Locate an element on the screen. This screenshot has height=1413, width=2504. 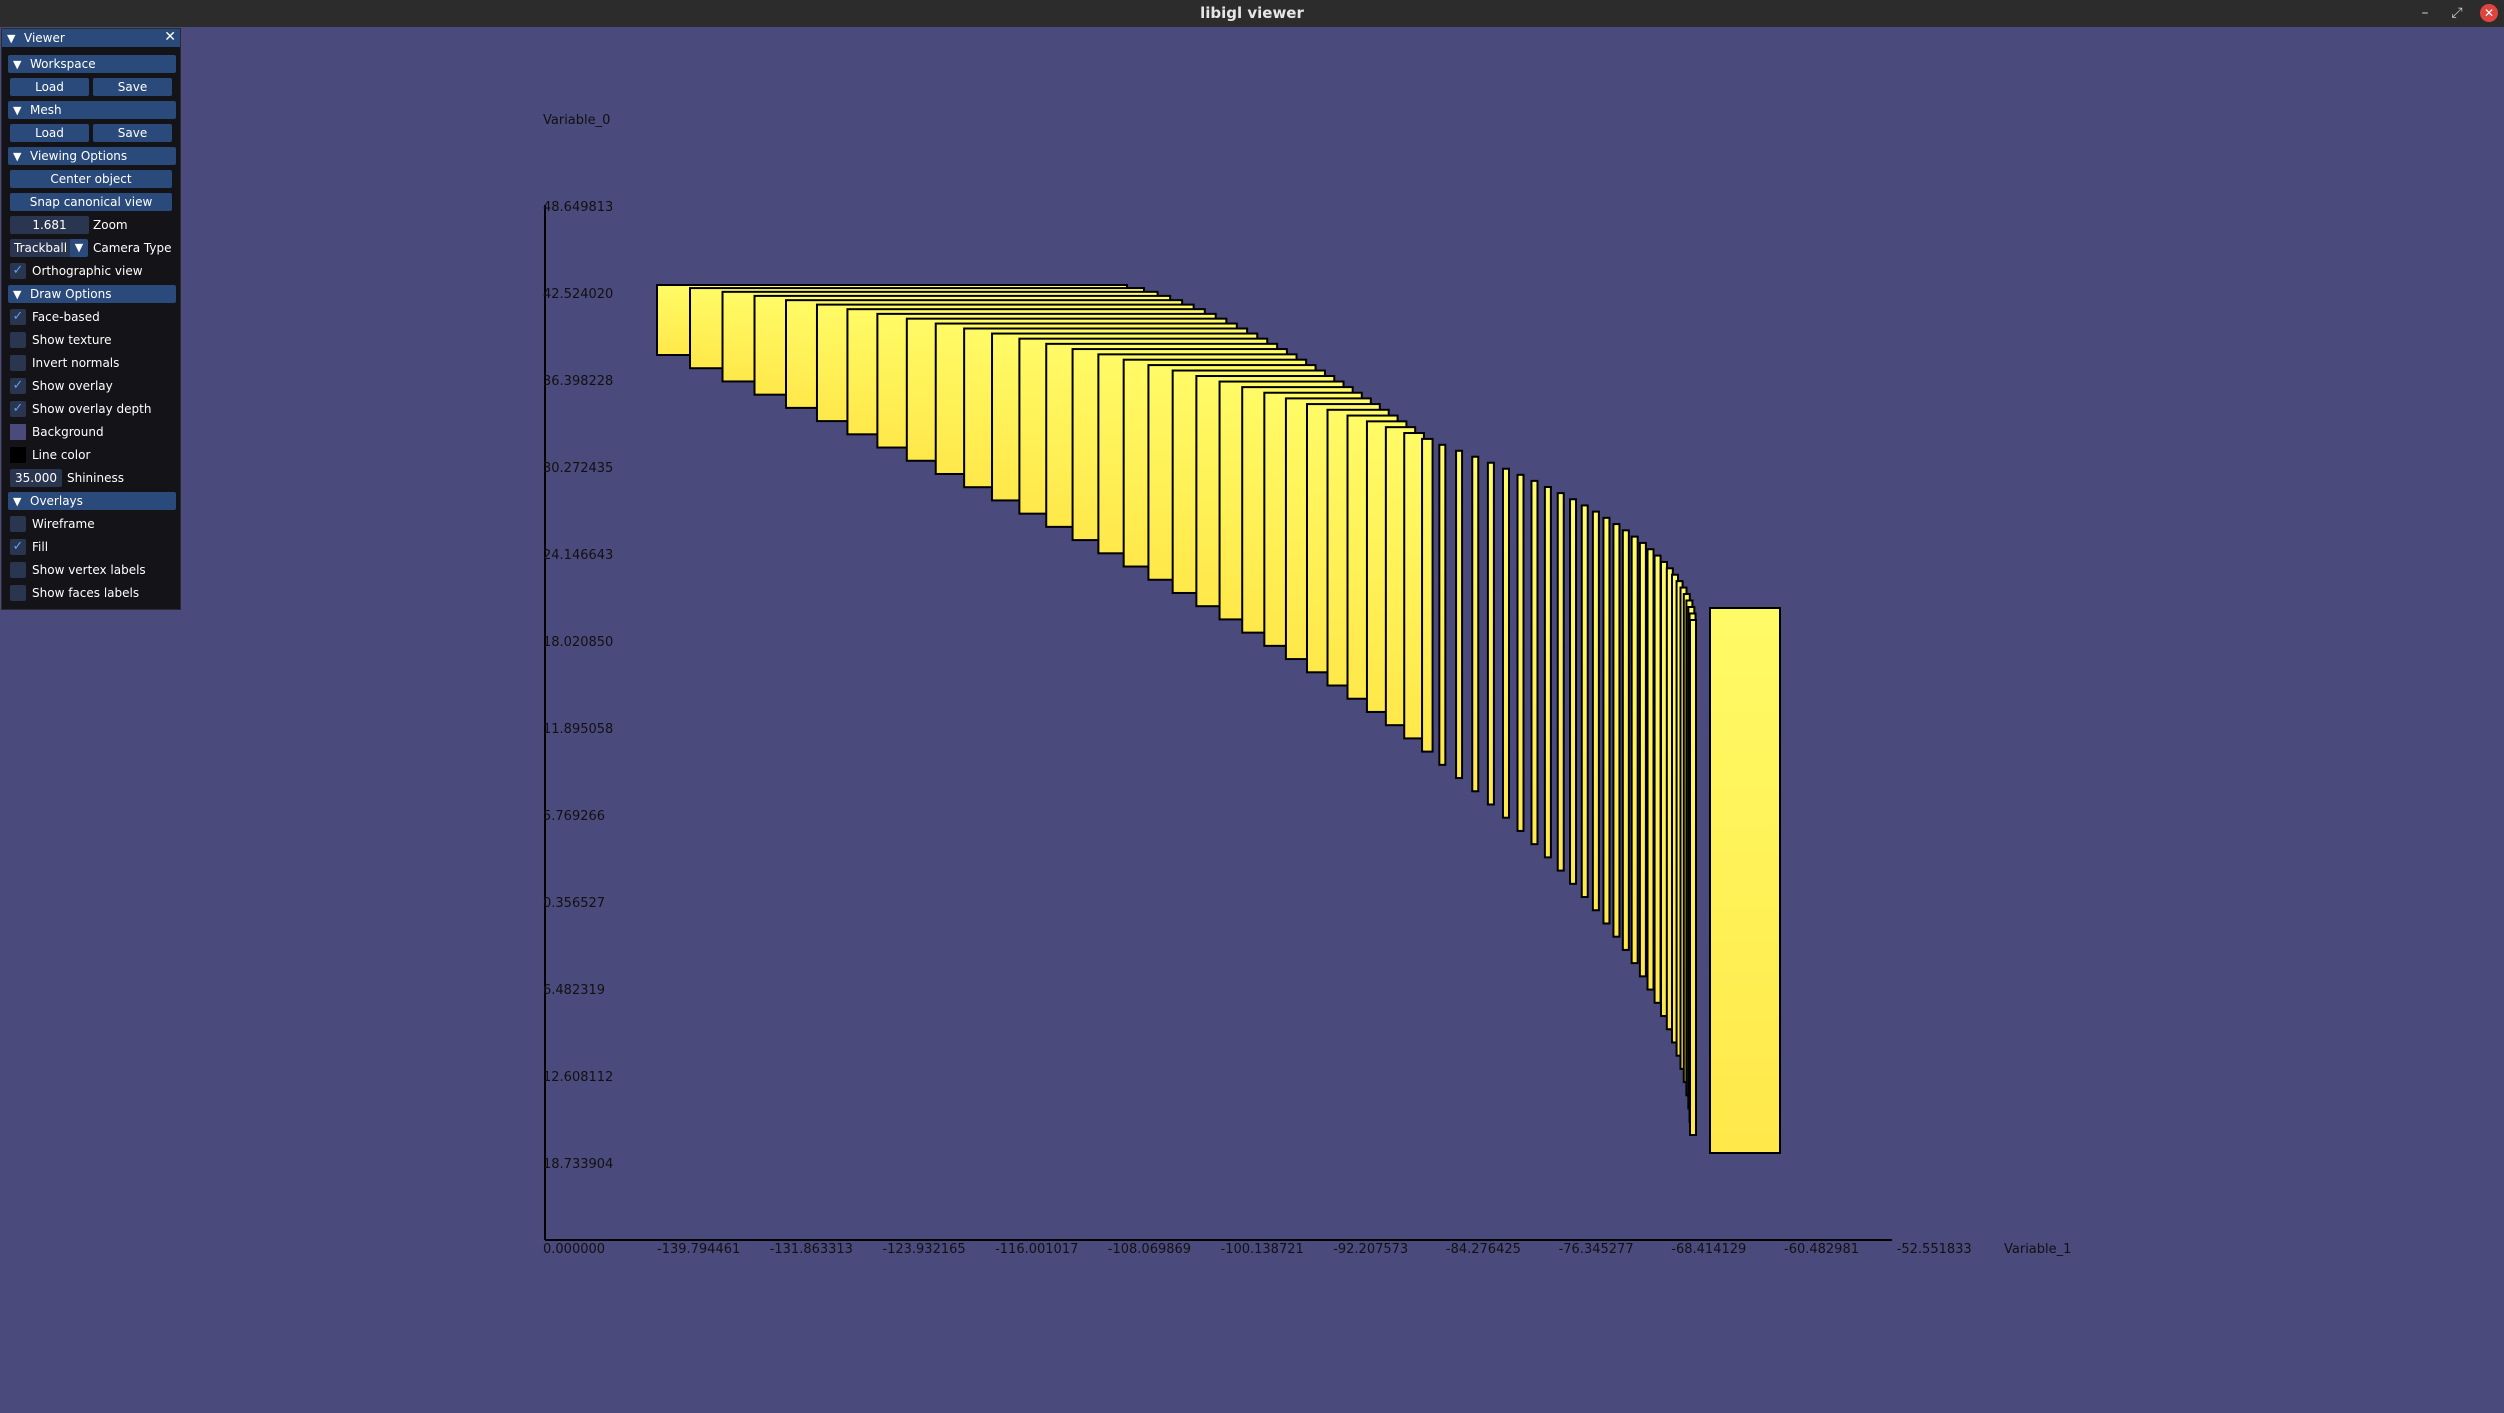
x-tick-label: -139.794461 is located at coordinates (698, 1249).